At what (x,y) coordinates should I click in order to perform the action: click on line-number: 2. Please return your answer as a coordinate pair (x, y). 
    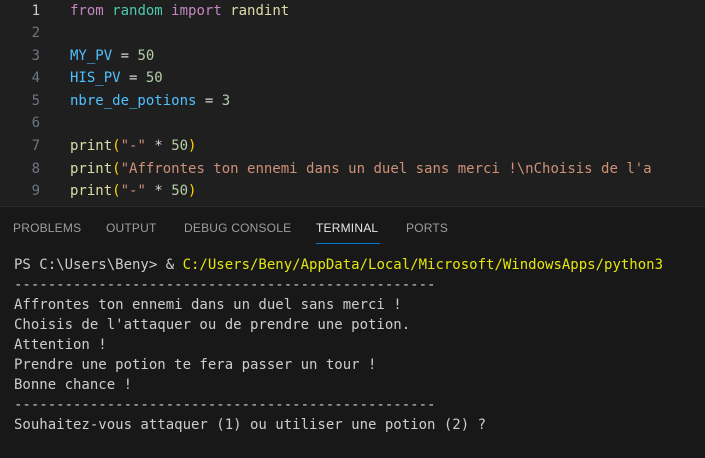
    Looking at the image, I should click on (35, 33).